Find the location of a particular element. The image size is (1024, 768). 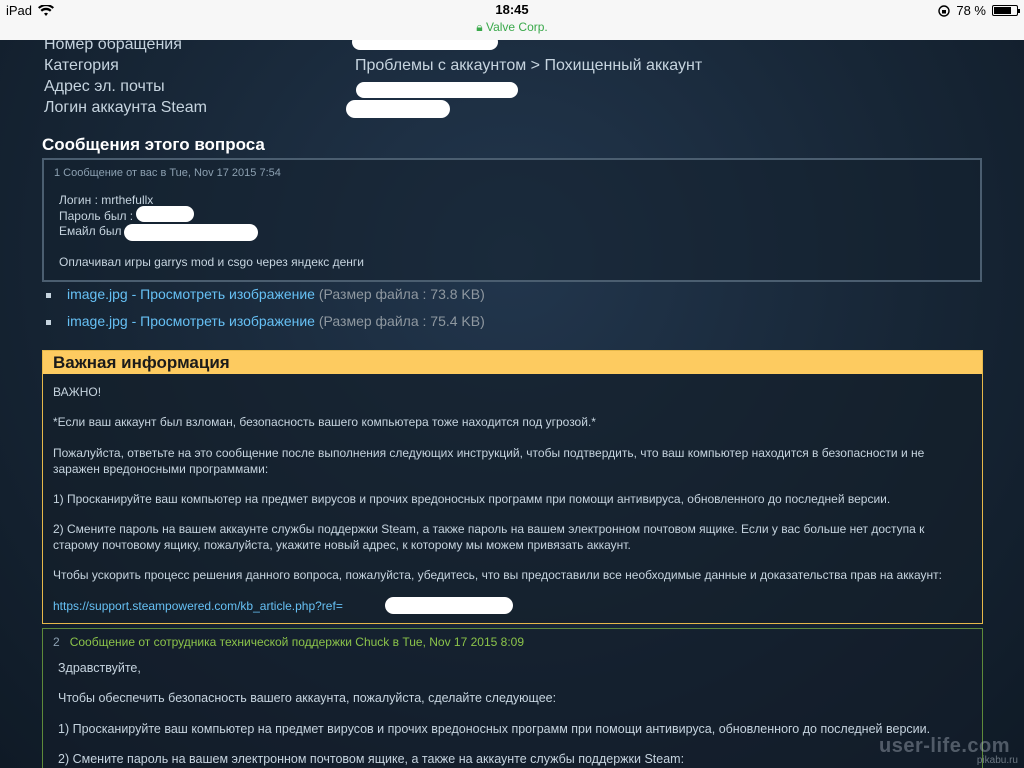

support-greeting: Здравствуйте, is located at coordinates (99, 668).